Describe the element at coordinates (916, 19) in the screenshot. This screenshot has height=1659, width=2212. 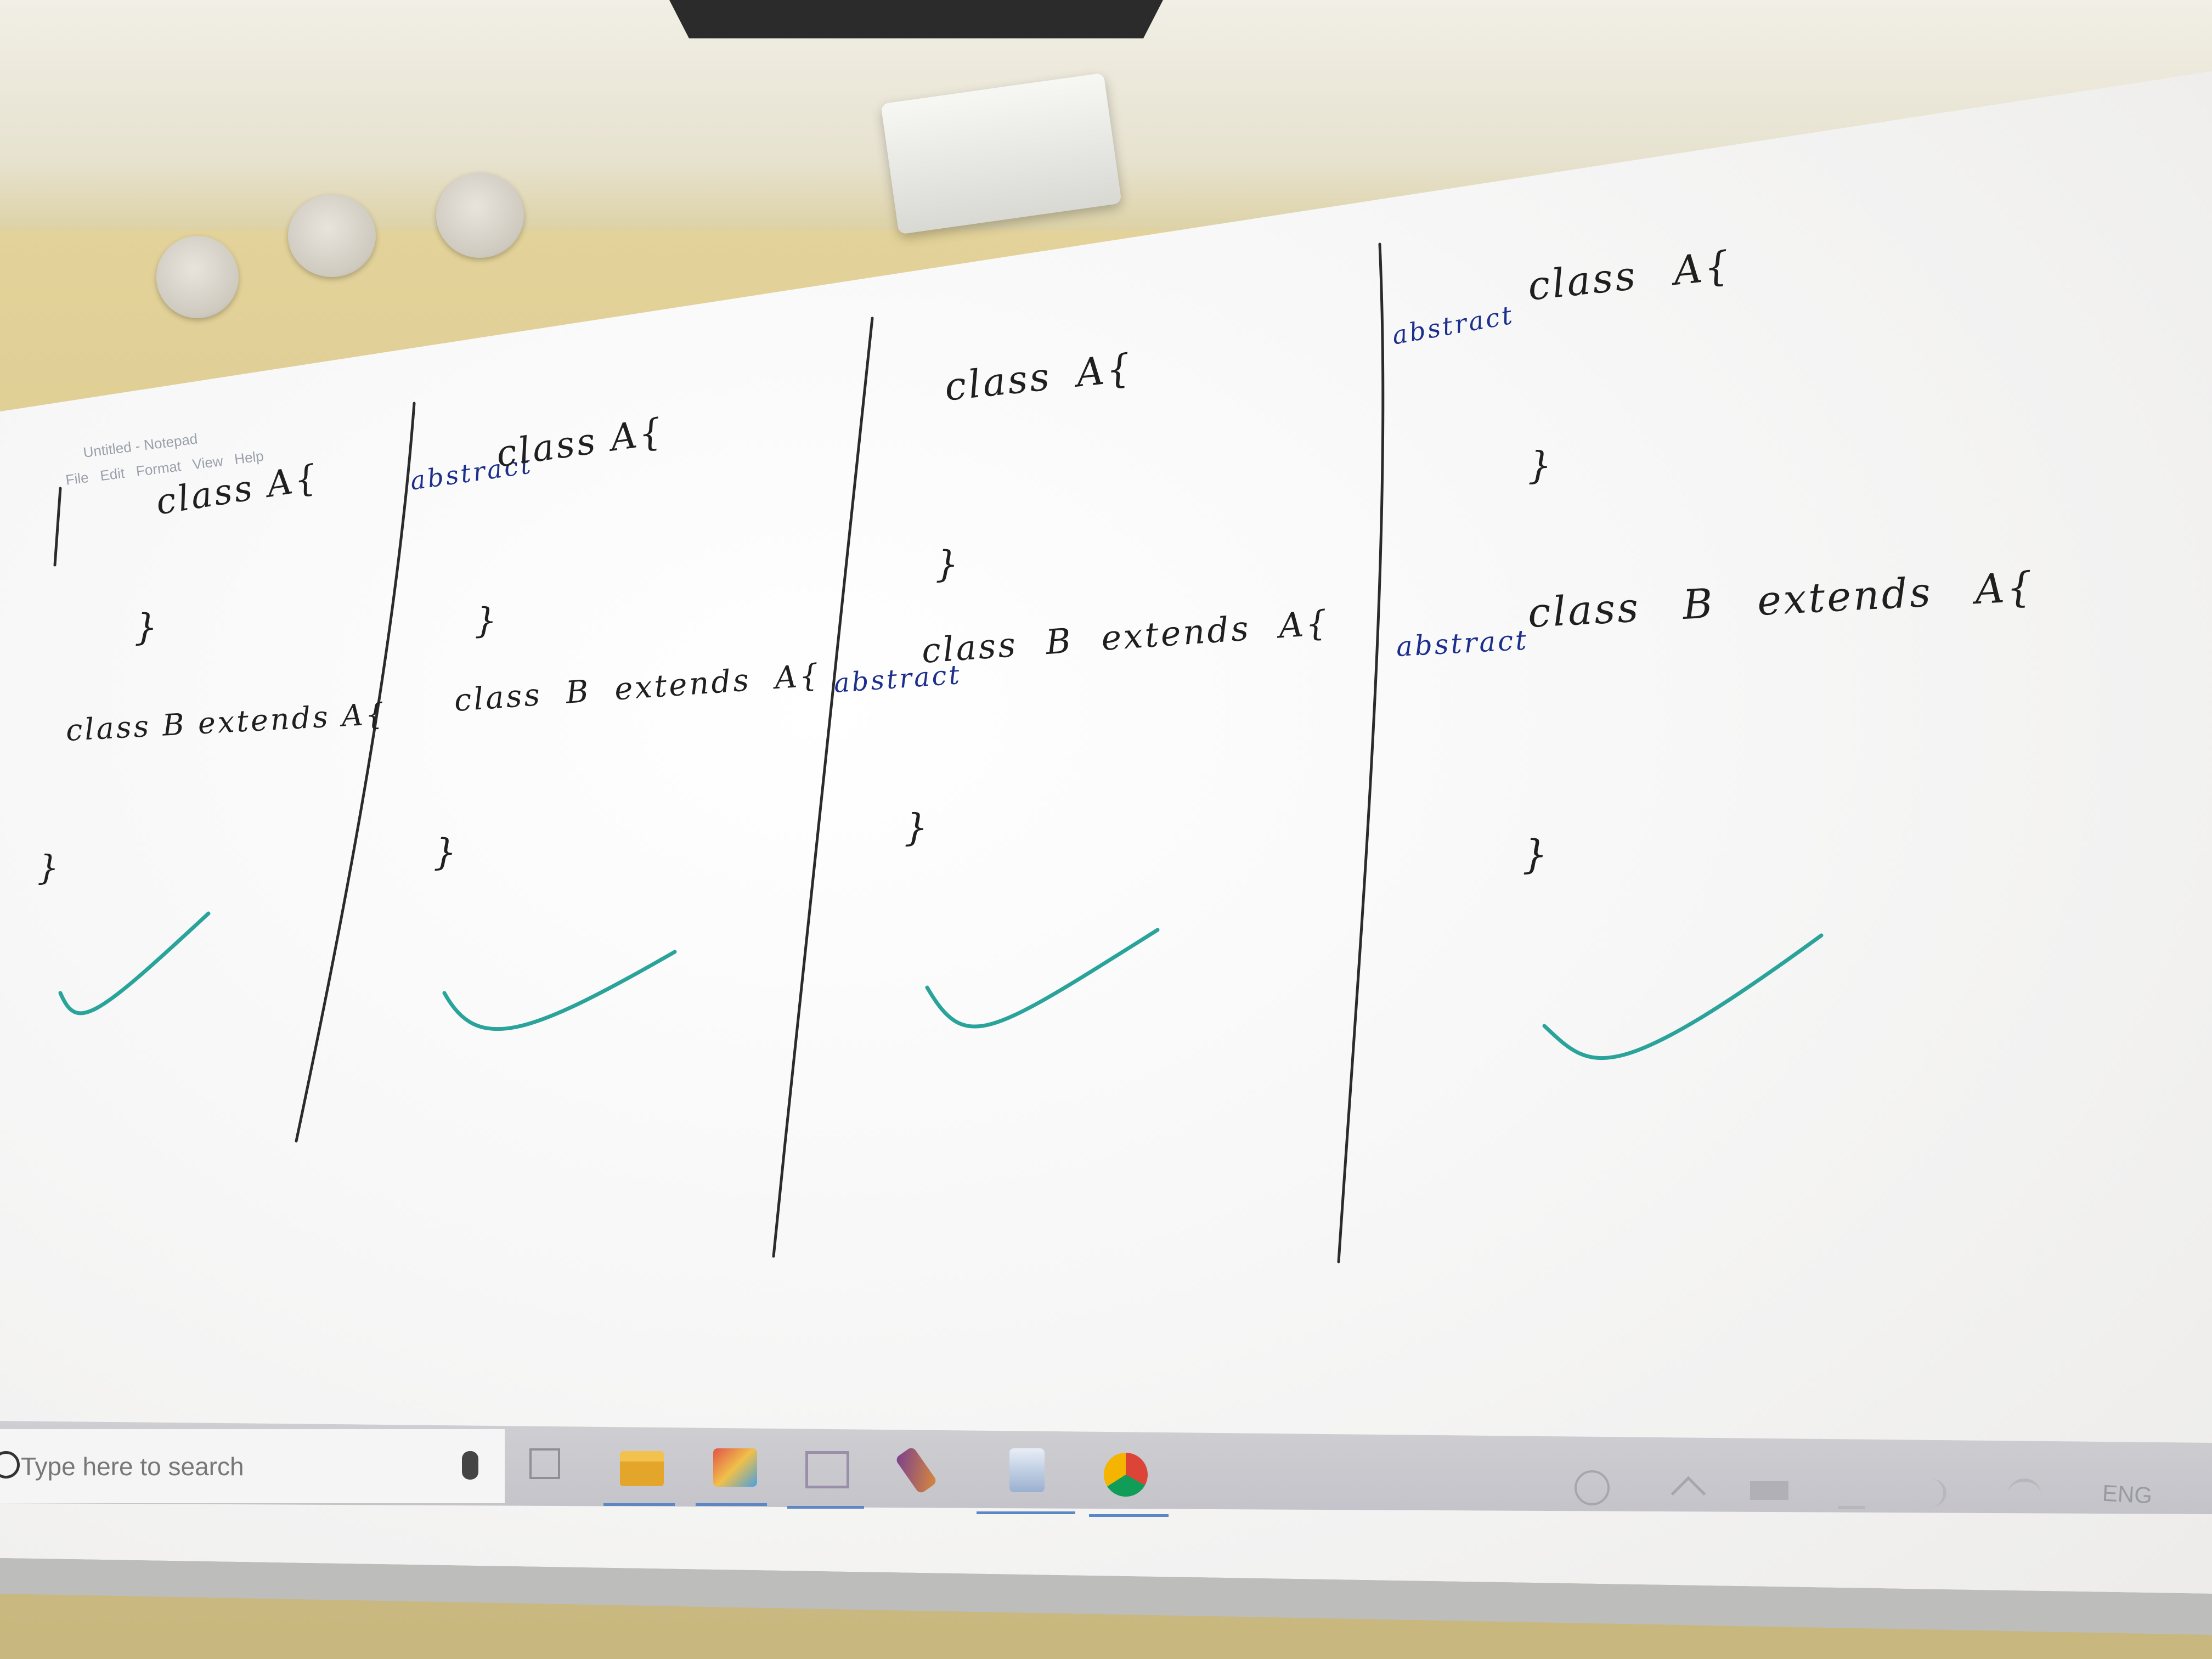
I see `ceiling-vent` at that location.